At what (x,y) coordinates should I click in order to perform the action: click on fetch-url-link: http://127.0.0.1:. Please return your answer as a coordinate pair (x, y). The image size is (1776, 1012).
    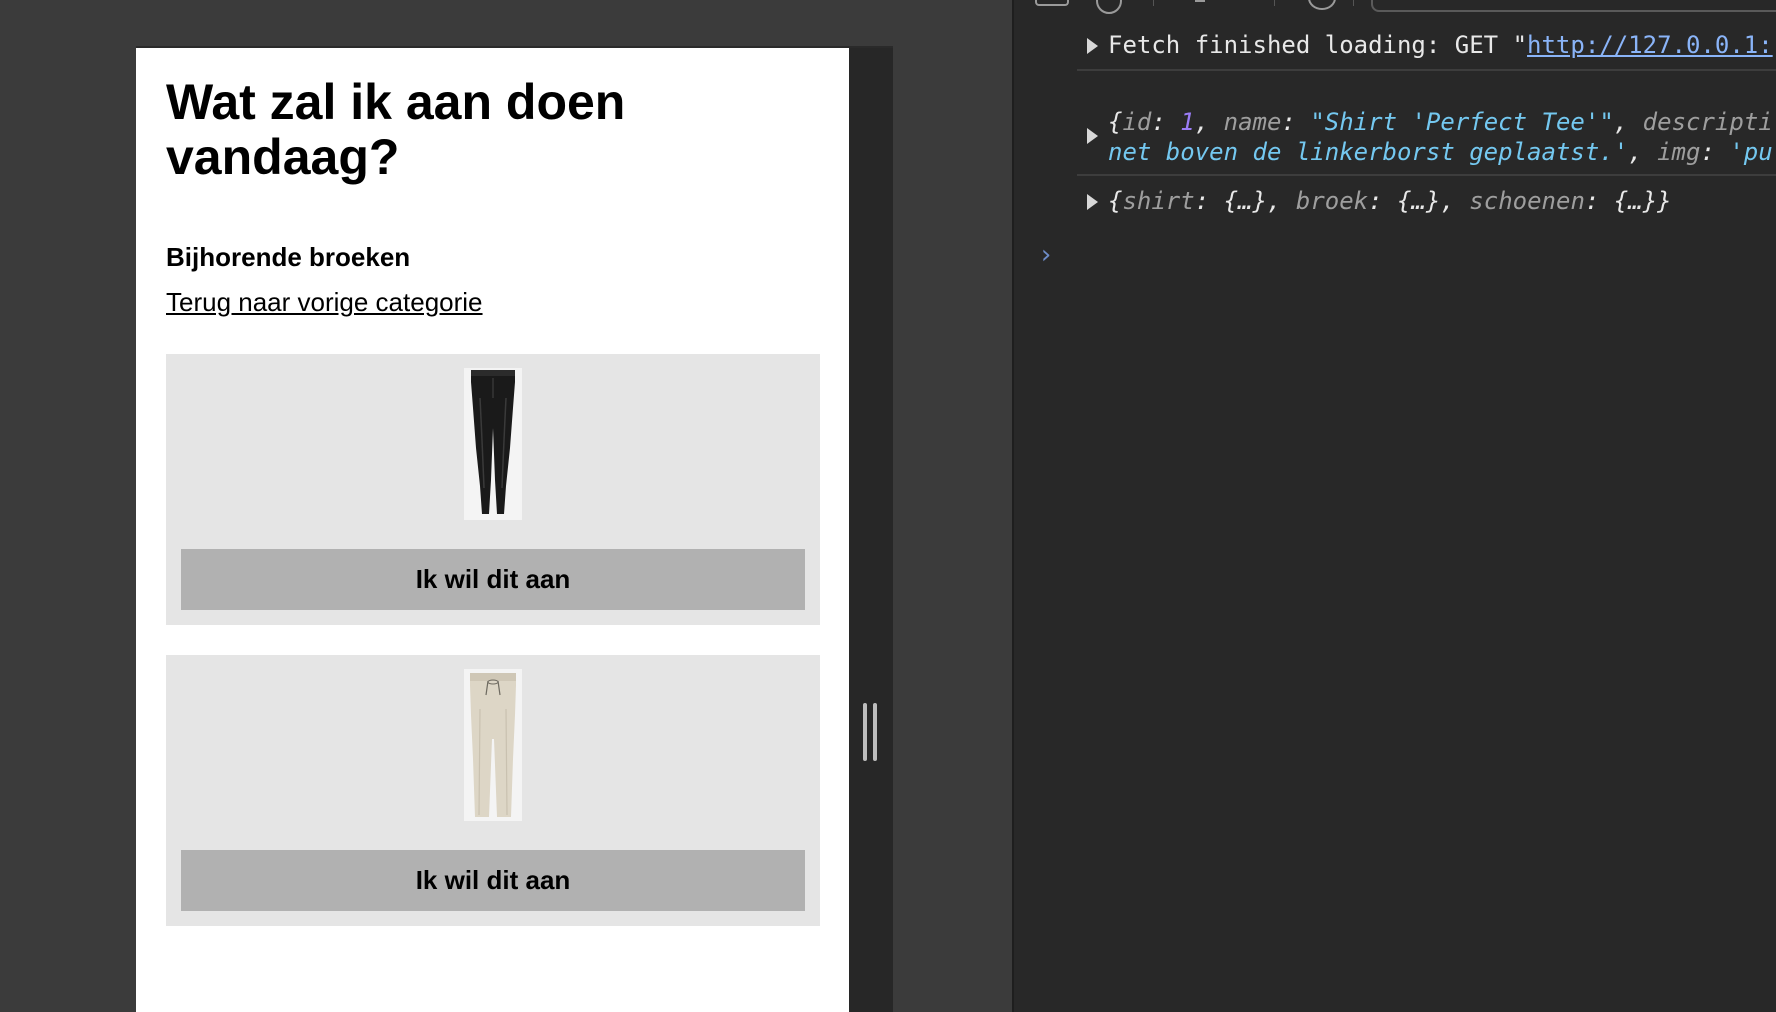
    Looking at the image, I should click on (1650, 45).